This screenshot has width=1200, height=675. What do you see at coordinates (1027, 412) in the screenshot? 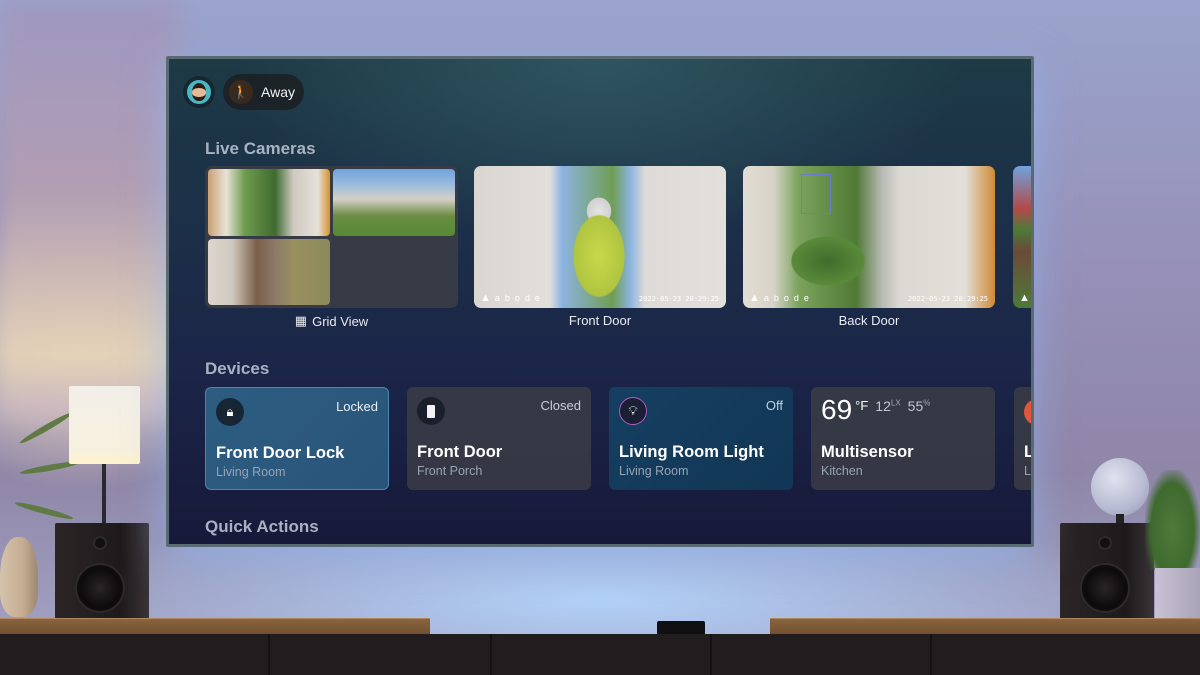
I see `device-icon` at bounding box center [1027, 412].